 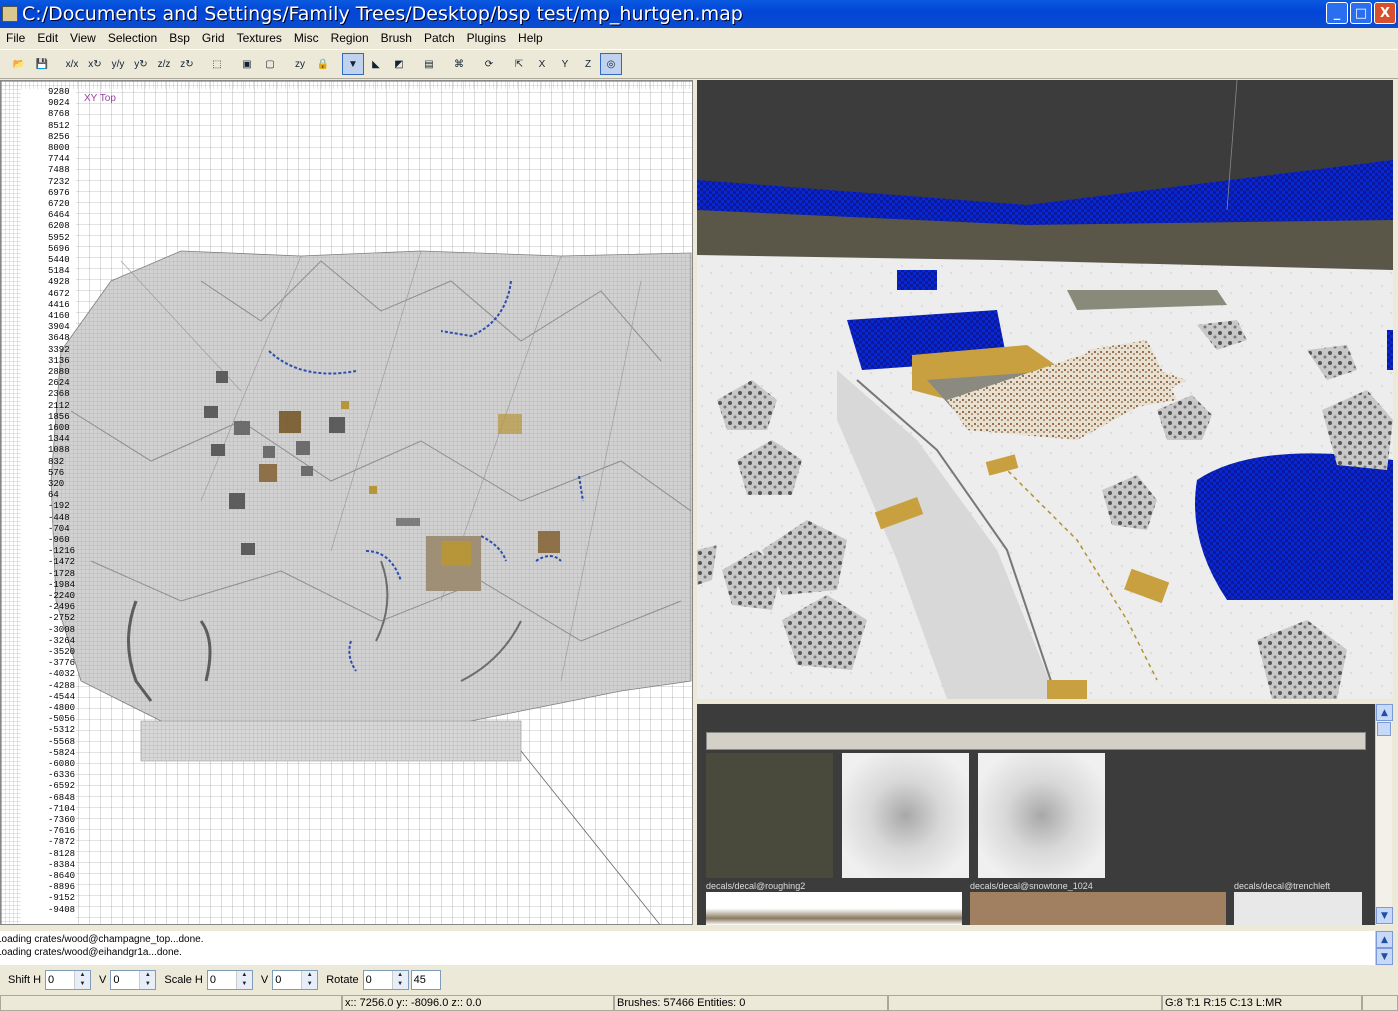 I want to click on view-x-icon: X, so click(x=542, y=64).